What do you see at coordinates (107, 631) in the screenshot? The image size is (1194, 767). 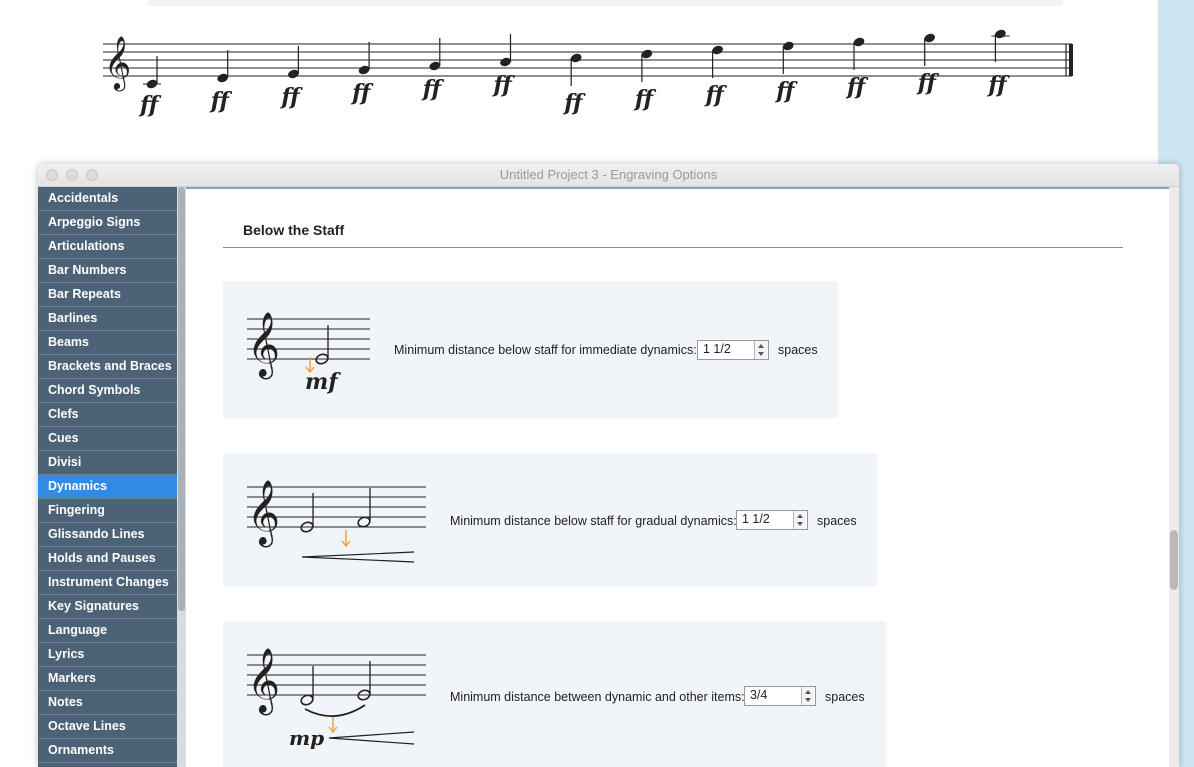 I see `sidebar-item-language: Language` at bounding box center [107, 631].